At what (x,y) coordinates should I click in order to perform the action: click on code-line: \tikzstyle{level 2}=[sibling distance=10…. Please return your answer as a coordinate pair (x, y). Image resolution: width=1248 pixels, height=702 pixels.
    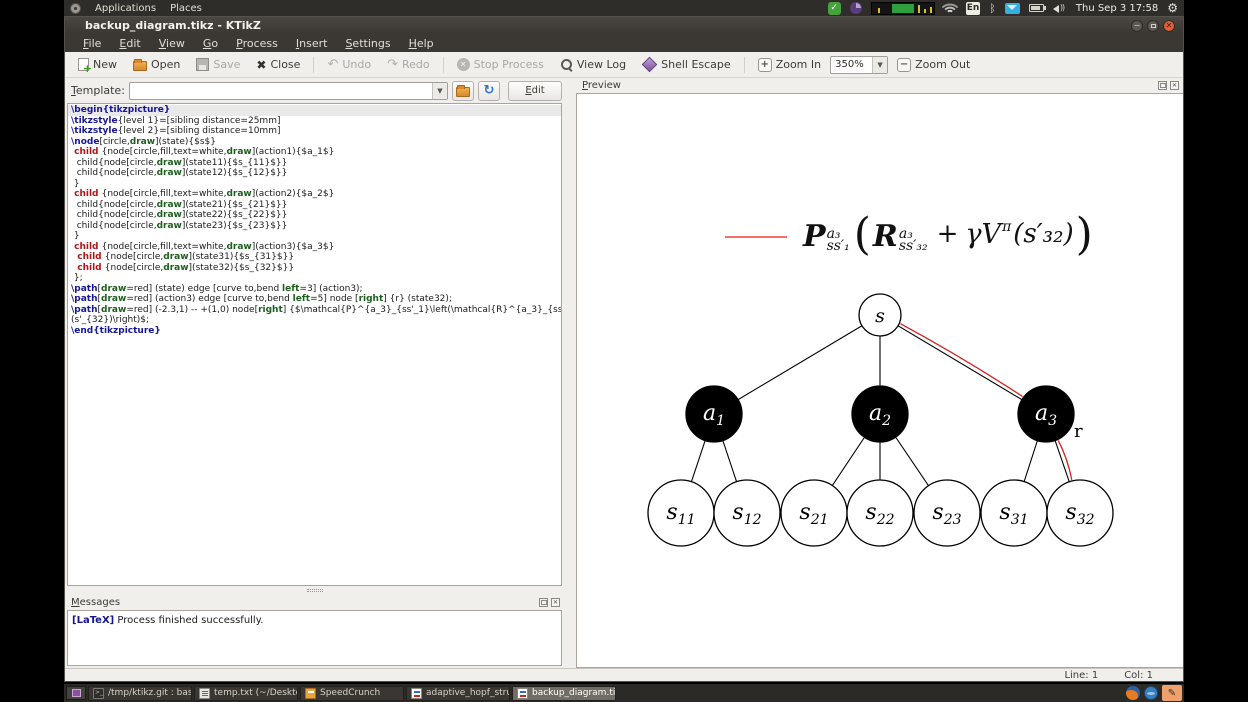
    Looking at the image, I should click on (316, 131).